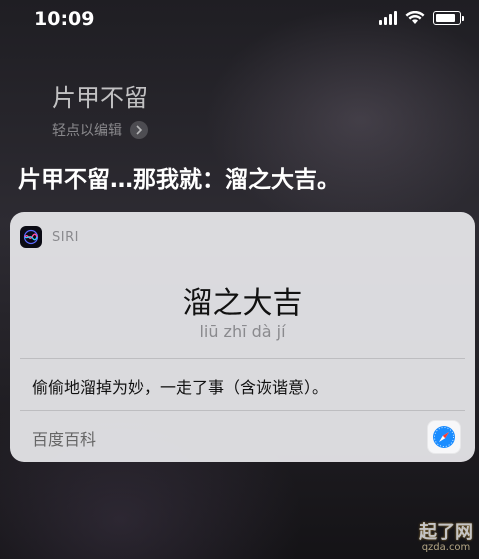  I want to click on safari-icon, so click(444, 437).